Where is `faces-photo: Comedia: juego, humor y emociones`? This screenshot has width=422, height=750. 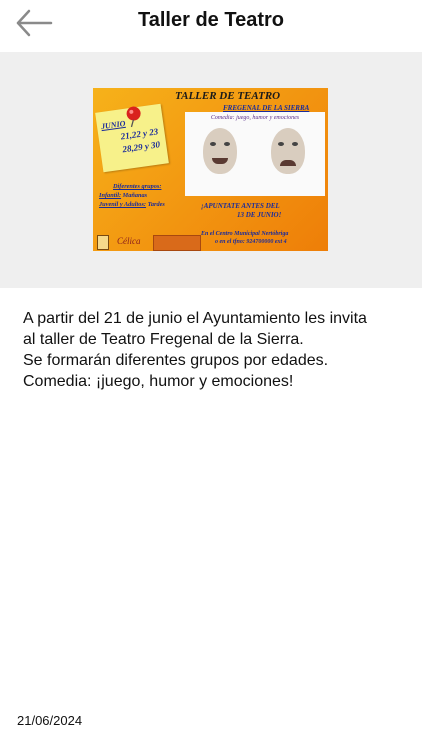 faces-photo: Comedia: juego, humor y emociones is located at coordinates (255, 154).